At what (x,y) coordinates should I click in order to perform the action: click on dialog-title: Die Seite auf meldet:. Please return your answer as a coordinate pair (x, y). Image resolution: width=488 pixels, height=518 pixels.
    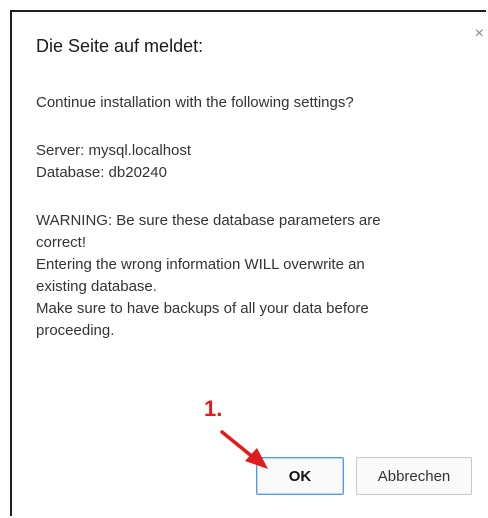
    Looking at the image, I should click on (120, 46).